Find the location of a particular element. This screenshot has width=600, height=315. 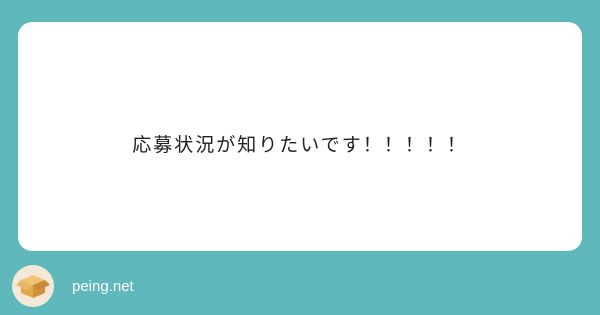

footer: peing.net is located at coordinates (73, 286).